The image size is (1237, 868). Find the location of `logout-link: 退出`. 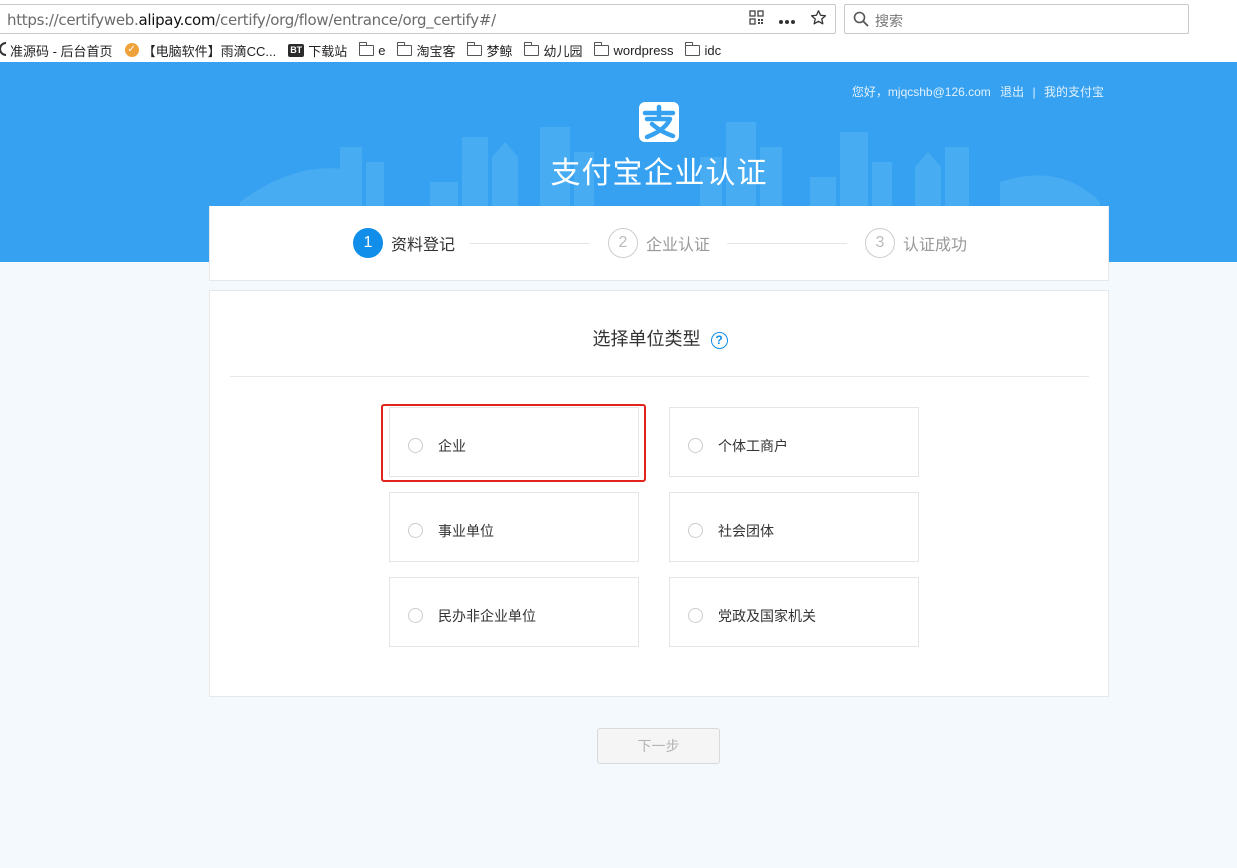

logout-link: 退出 is located at coordinates (1012, 92).